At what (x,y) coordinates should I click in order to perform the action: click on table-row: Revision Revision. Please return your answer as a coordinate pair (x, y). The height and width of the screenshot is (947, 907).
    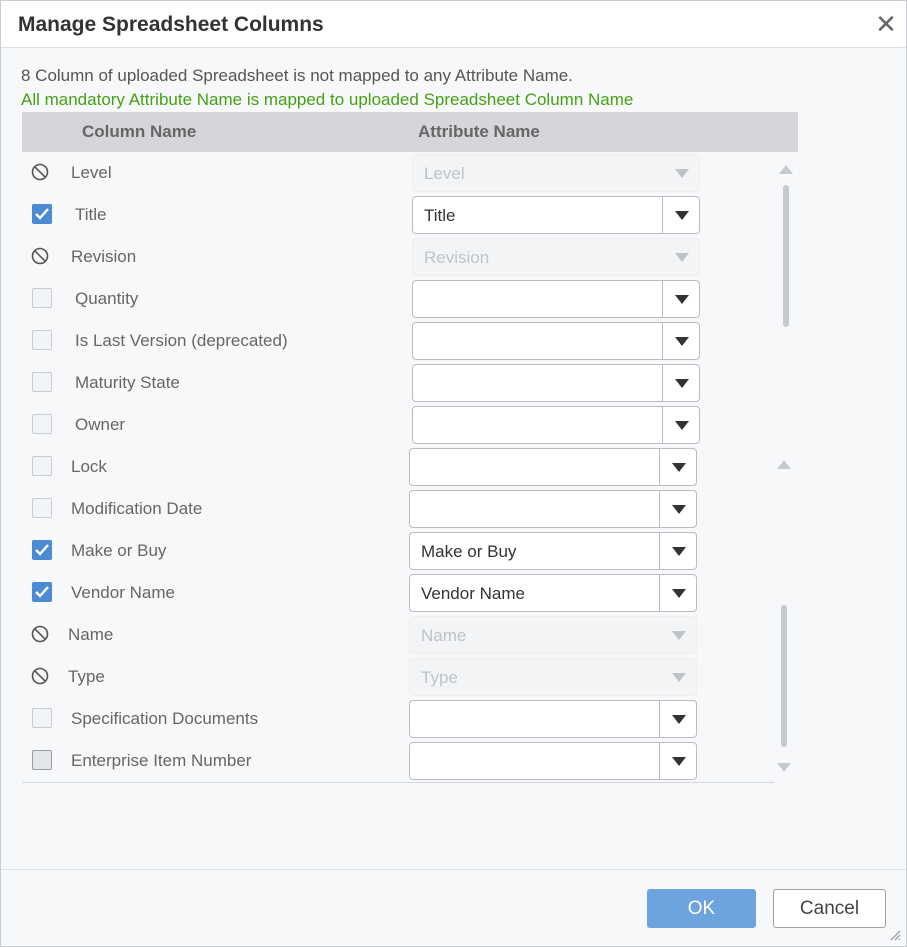
    Looking at the image, I should click on (398, 257).